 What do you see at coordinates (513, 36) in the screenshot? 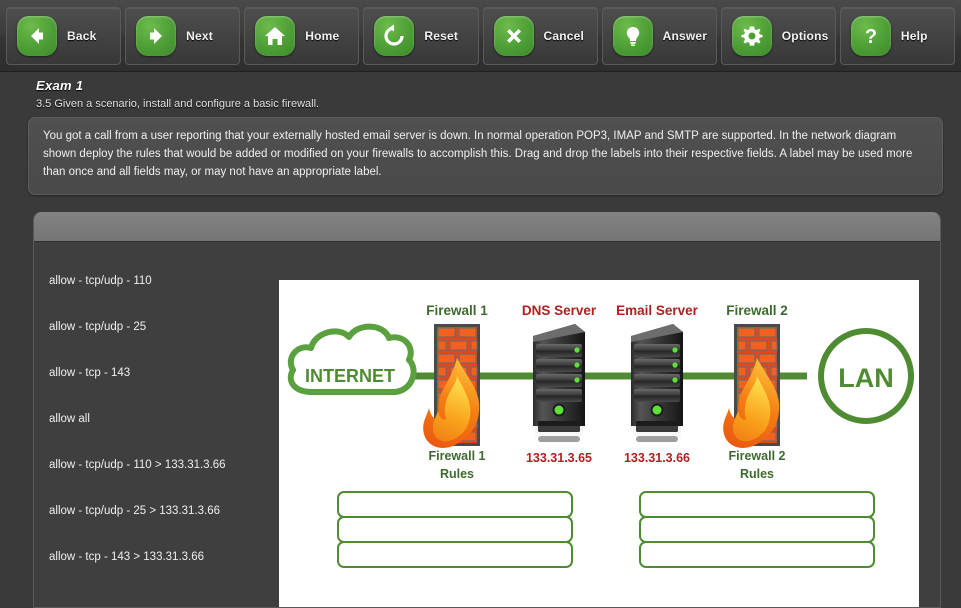
I see `close-x-icon` at bounding box center [513, 36].